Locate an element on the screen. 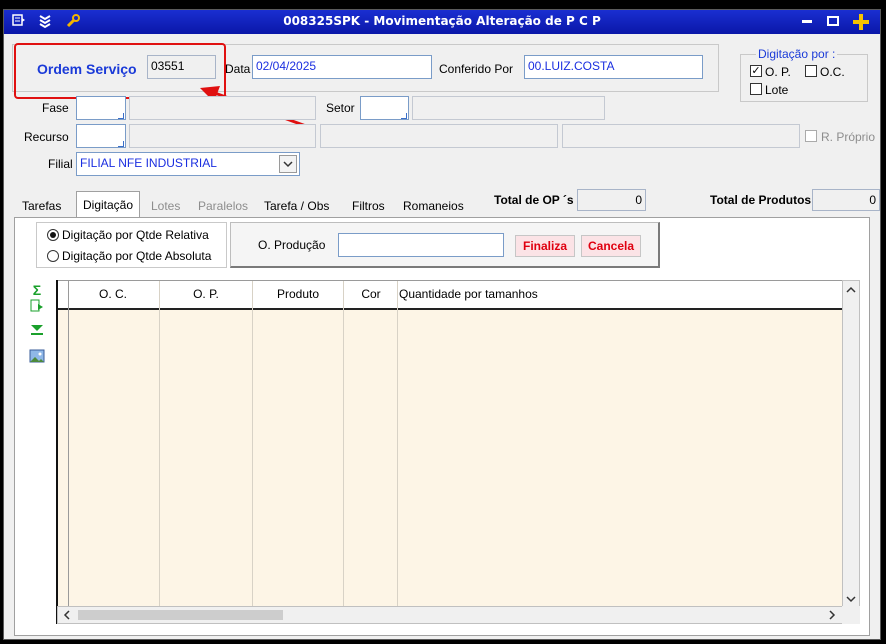 The height and width of the screenshot is (644, 886). digitacao-group-label: Digitação por : is located at coordinates (797, 54).